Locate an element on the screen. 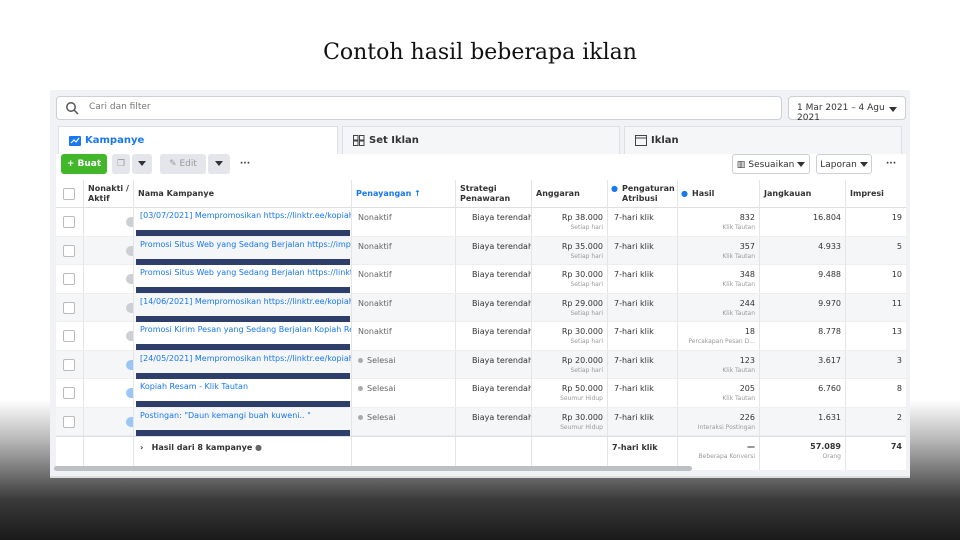 This screenshot has height=540, width=960. campaign-name-link: Postingan: "Daun kemangi buah kuweni.. " is located at coordinates (225, 415).